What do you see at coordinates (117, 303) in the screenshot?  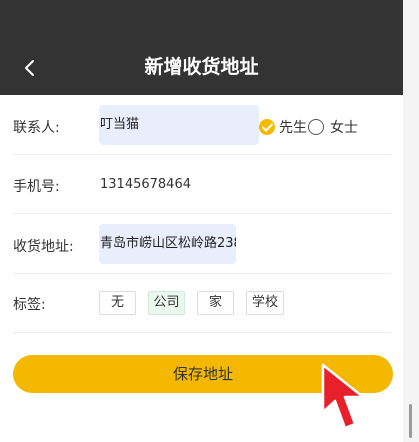 I see `tag-none: 无` at bounding box center [117, 303].